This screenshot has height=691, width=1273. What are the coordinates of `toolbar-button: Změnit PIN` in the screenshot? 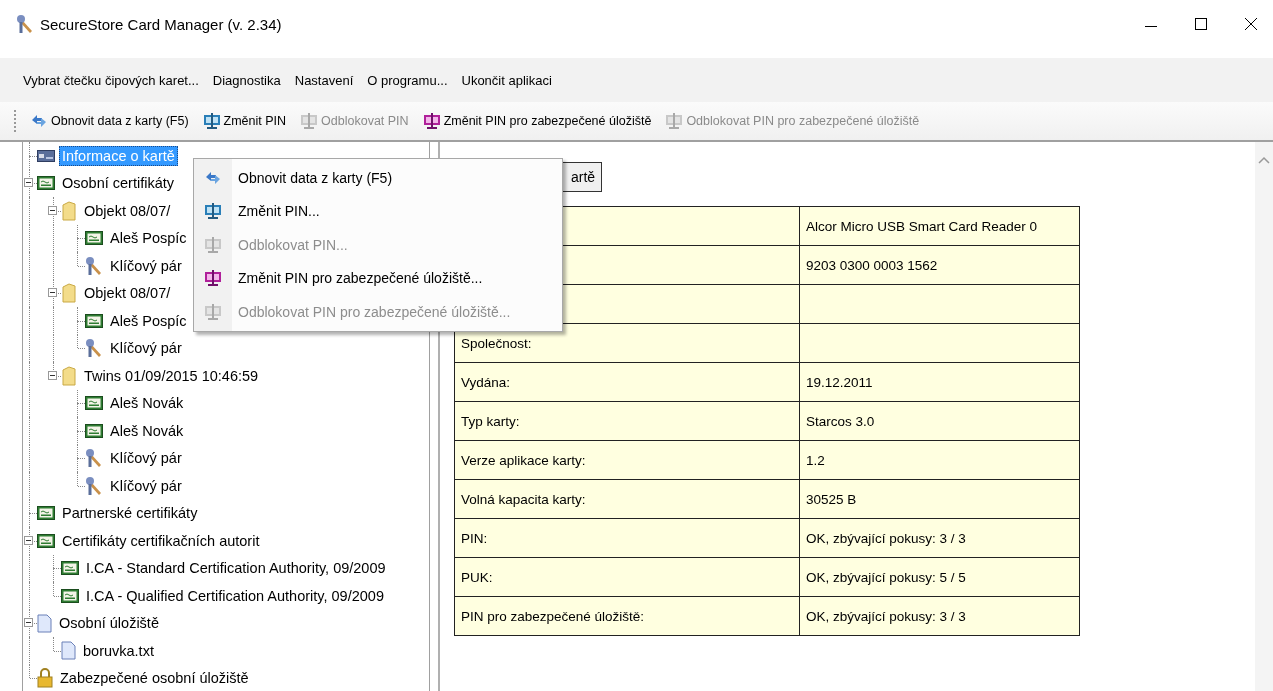 It's located at (244, 121).